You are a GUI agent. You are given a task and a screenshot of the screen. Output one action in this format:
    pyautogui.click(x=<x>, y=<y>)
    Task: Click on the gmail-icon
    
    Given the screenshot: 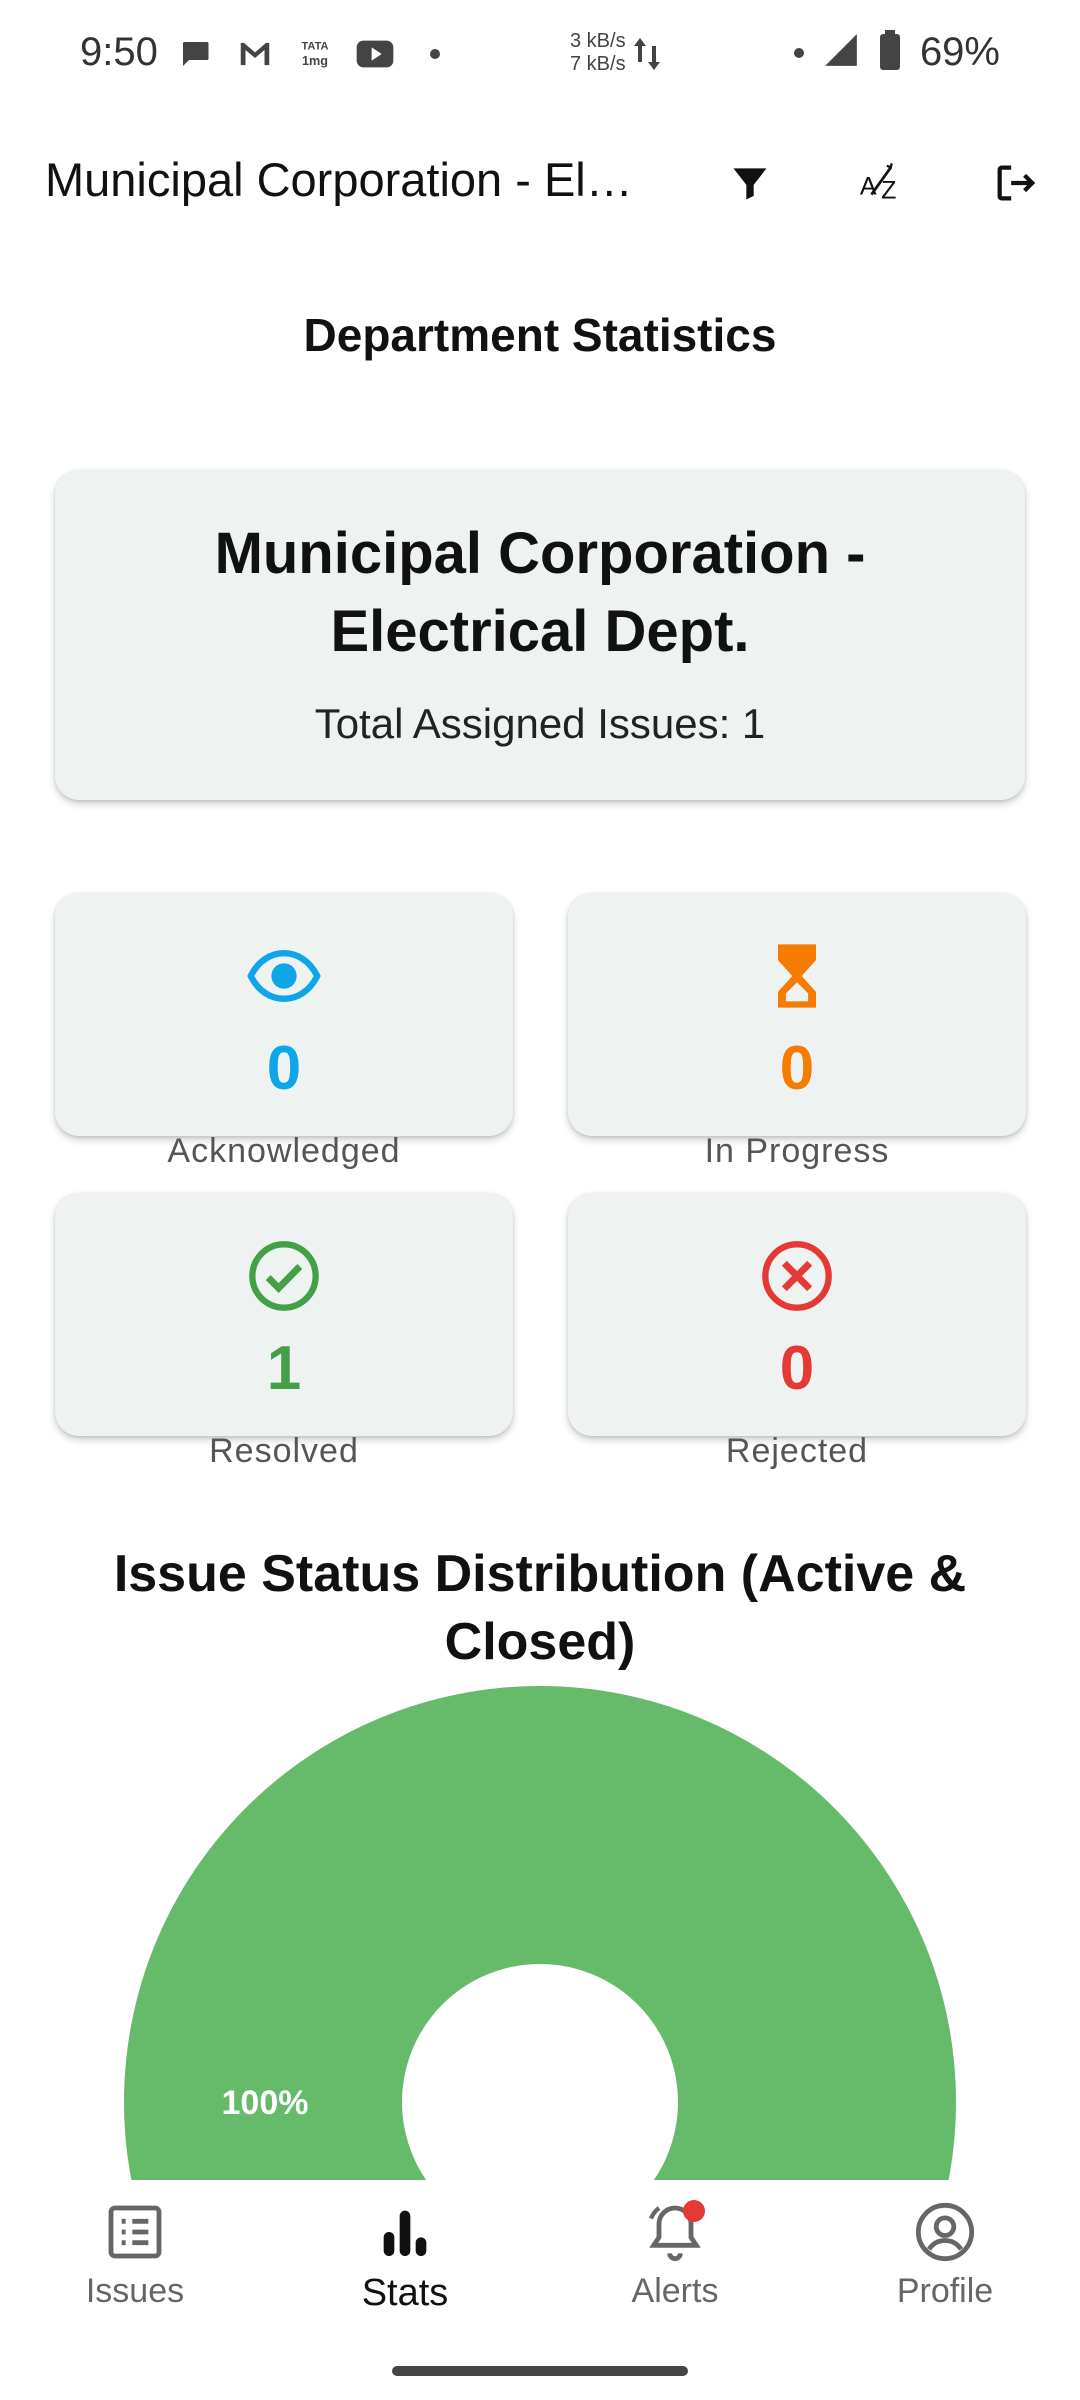 What is the action you would take?
    pyautogui.click(x=255, y=54)
    